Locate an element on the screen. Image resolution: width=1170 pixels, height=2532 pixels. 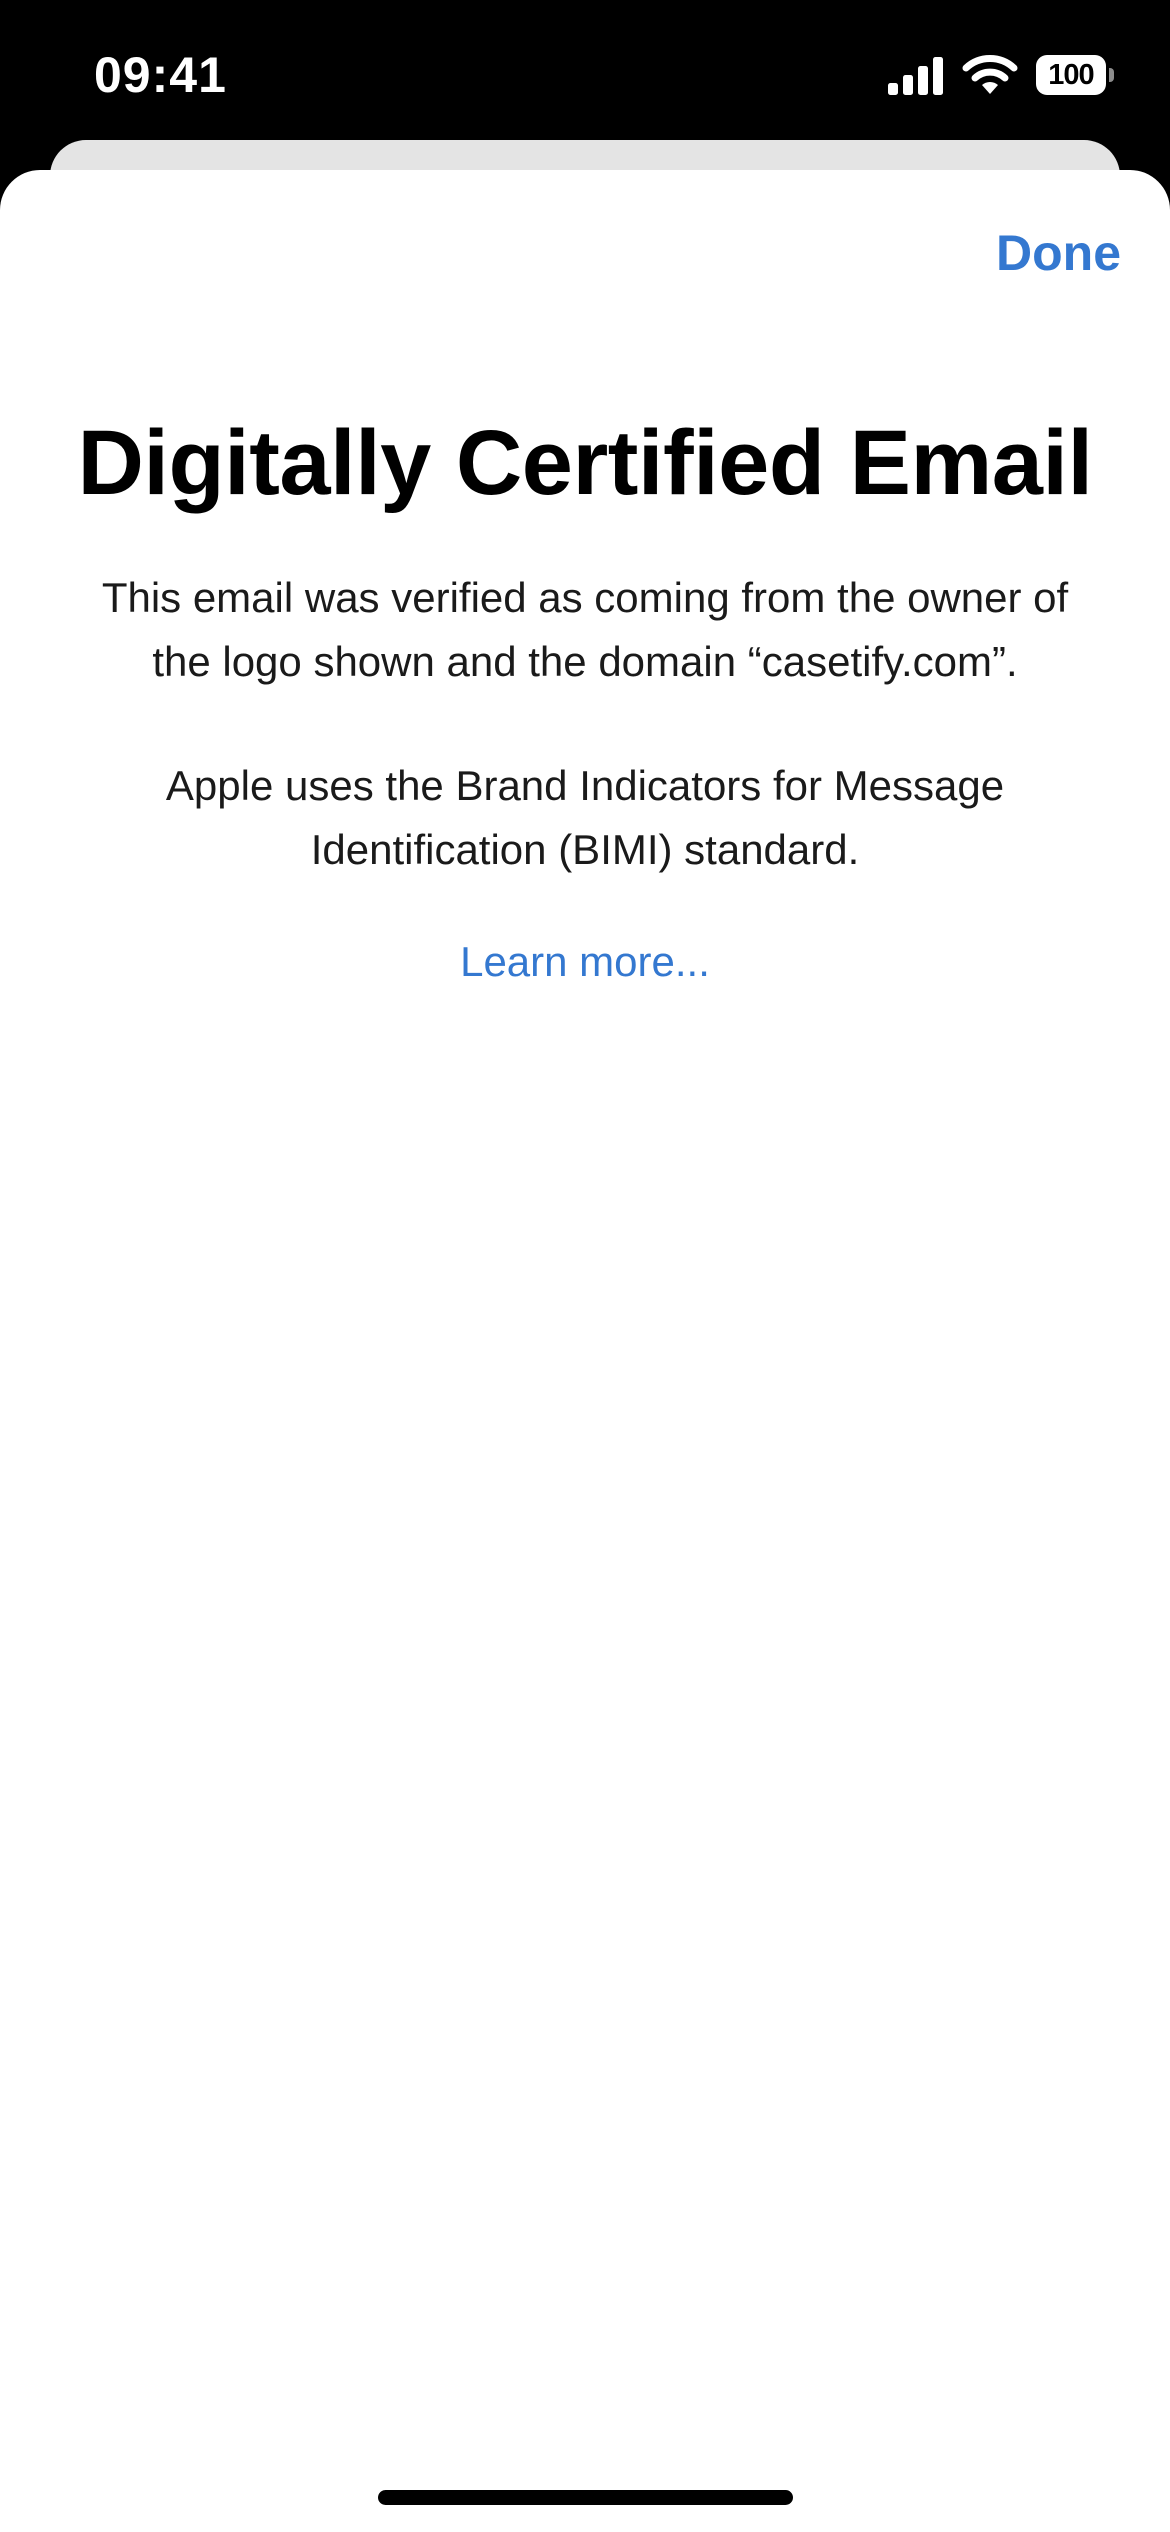
battery-icon: 100 is located at coordinates (1075, 75).